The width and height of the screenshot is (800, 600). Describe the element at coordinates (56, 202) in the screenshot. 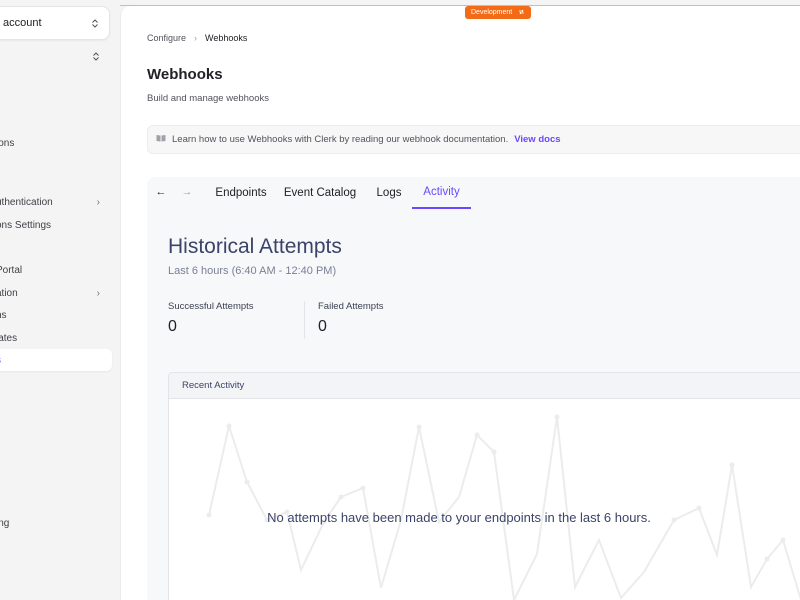

I see `sidebar-item-authentication: uthentication ›` at that location.